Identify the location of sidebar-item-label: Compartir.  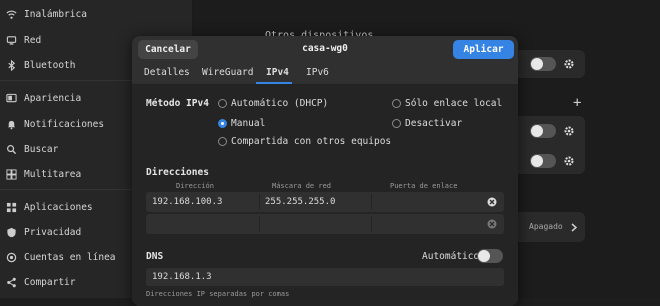
(50, 282).